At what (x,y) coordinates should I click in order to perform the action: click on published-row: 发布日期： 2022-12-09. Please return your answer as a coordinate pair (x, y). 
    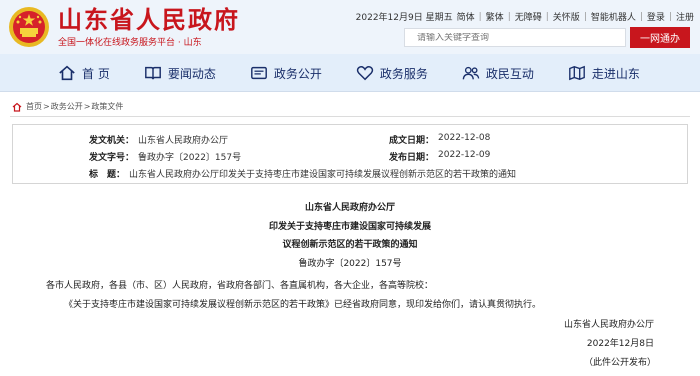
    Looking at the image, I should click on (439, 156).